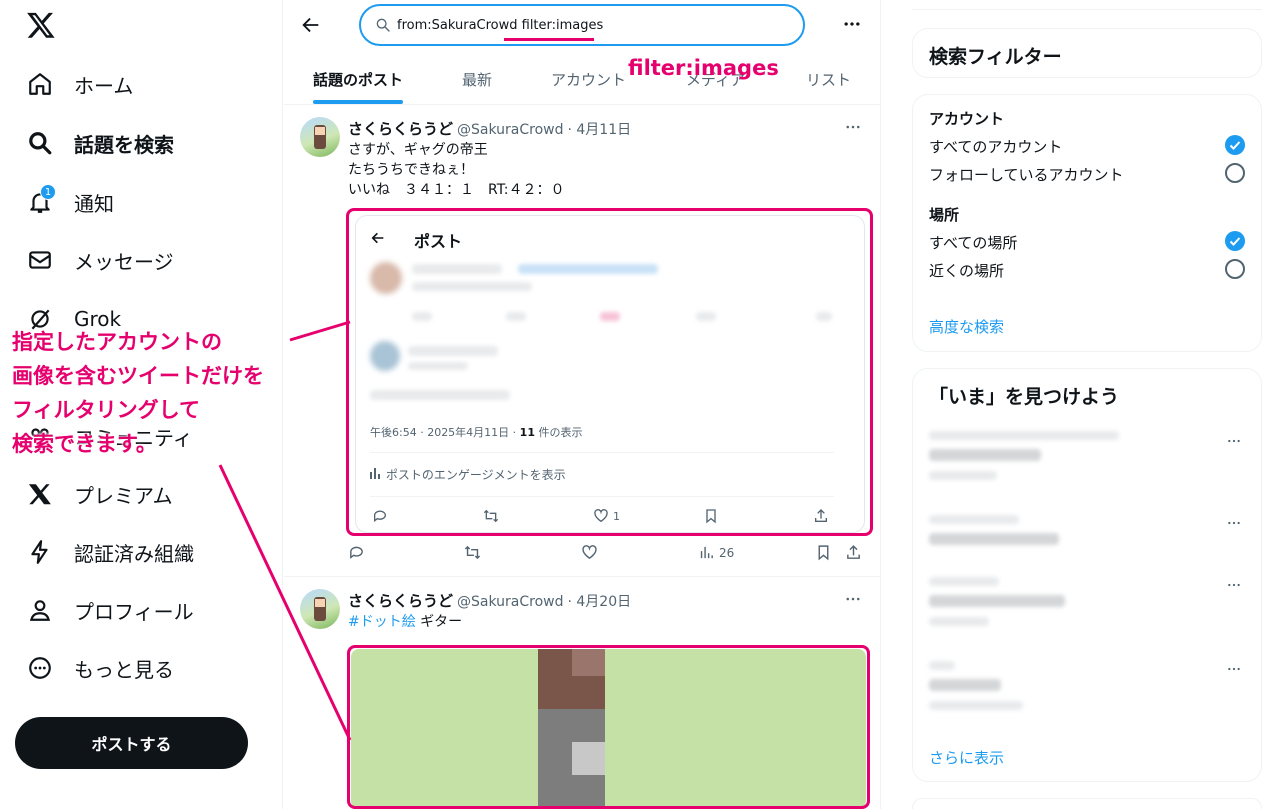  What do you see at coordinates (94, 203) in the screenshot?
I see `nav-notifications-label: 通知` at bounding box center [94, 203].